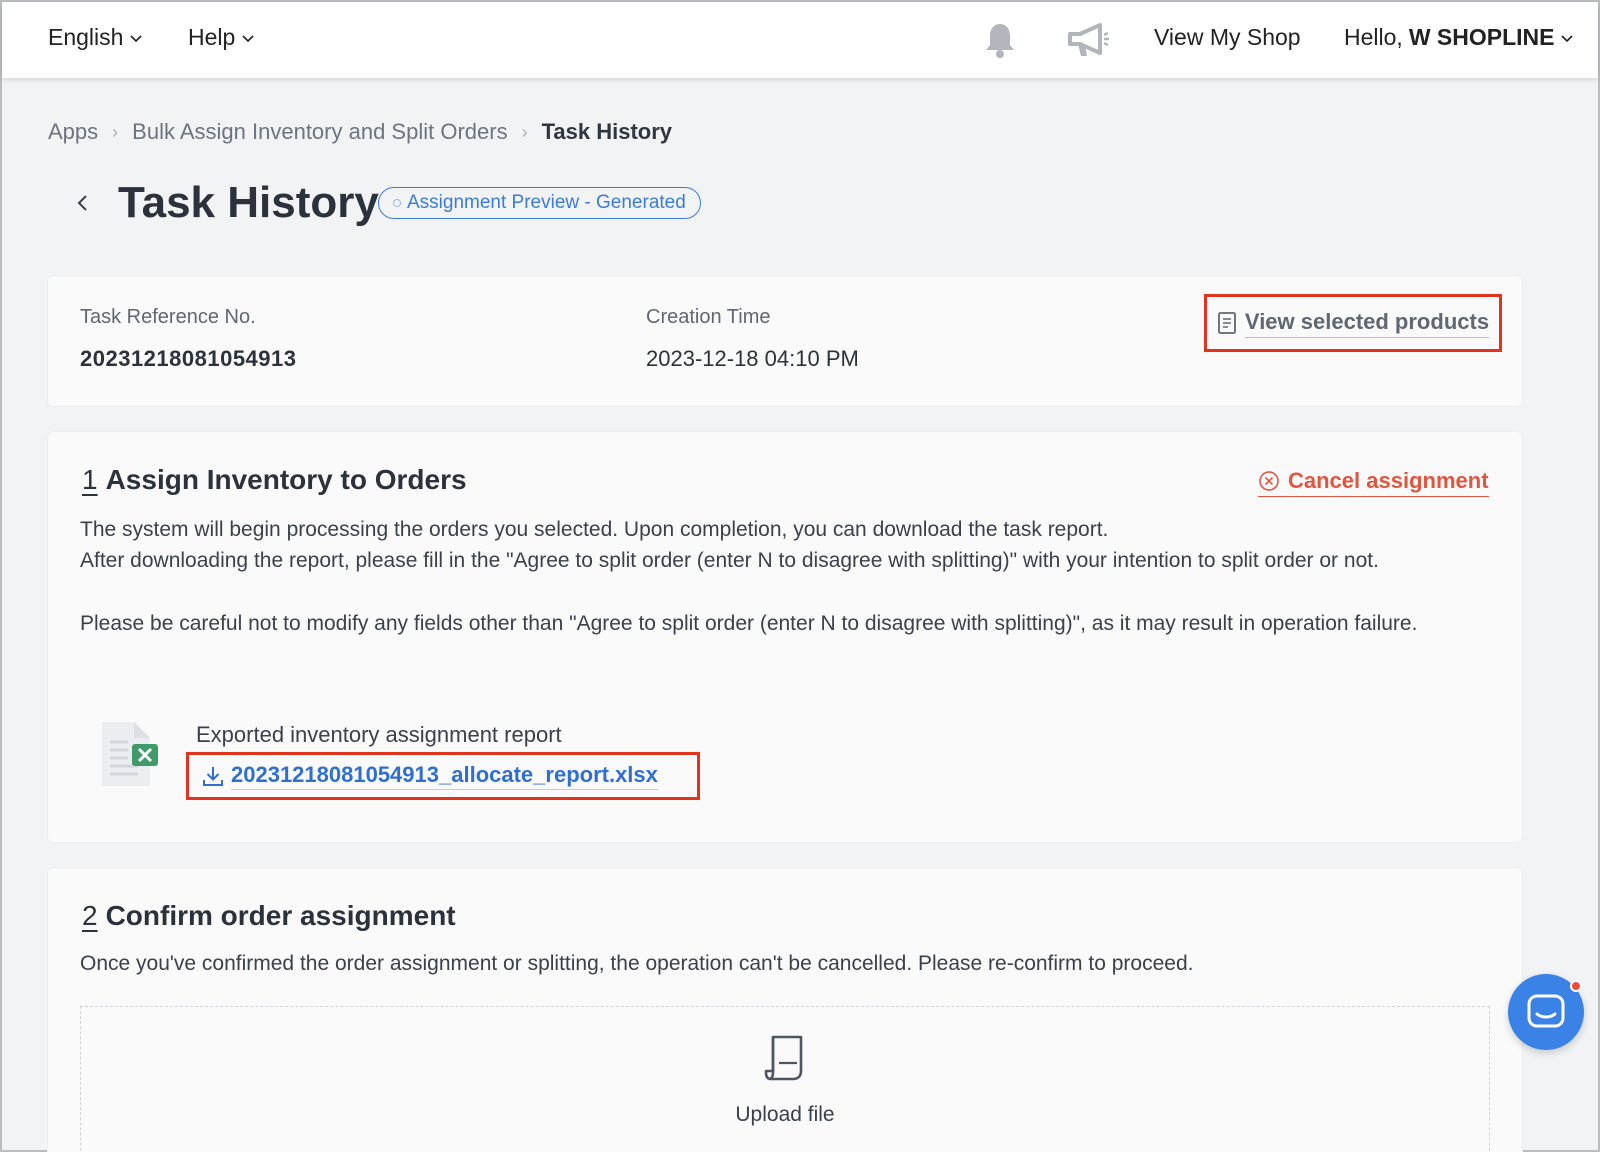  What do you see at coordinates (286, 479) in the screenshot?
I see `step1-title: Assign Inventory to Orders` at bounding box center [286, 479].